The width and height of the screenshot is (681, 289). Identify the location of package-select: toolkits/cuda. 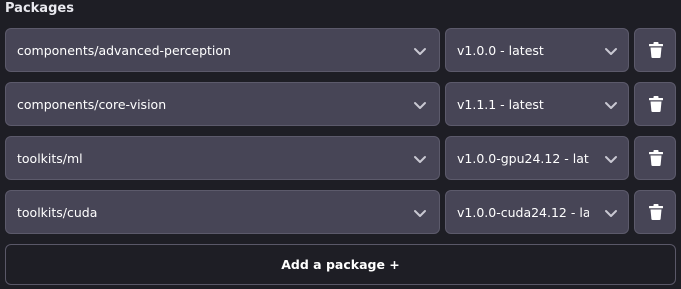
(222, 212).